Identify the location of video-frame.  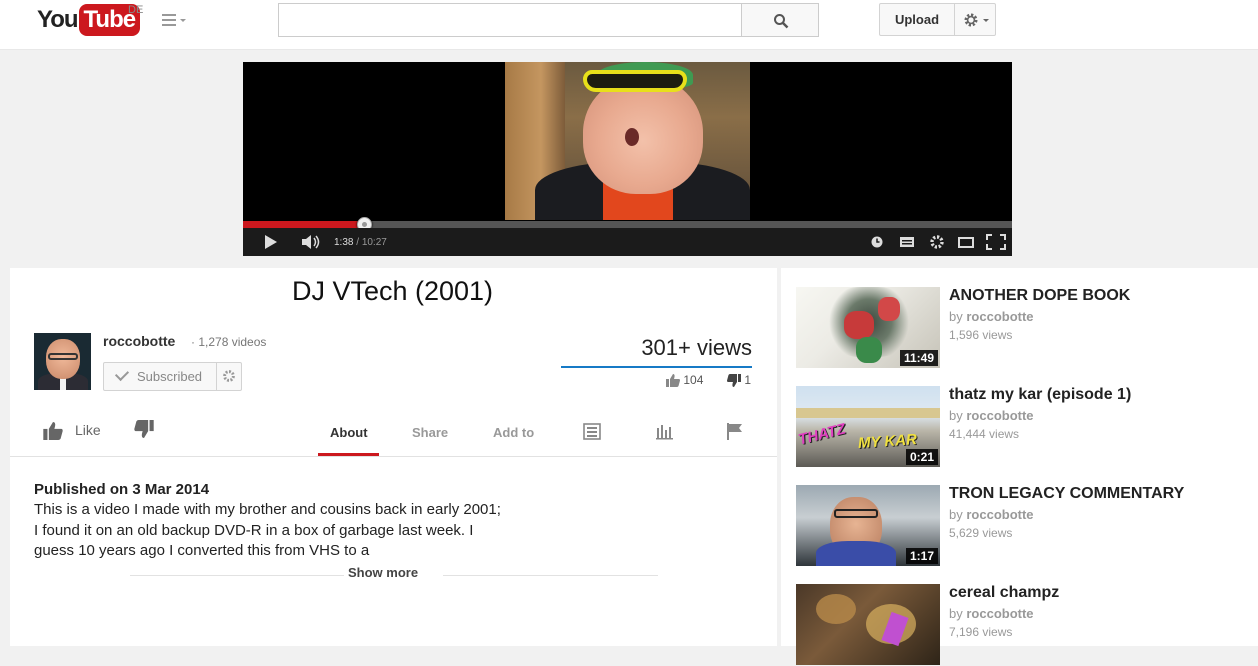
(627, 141).